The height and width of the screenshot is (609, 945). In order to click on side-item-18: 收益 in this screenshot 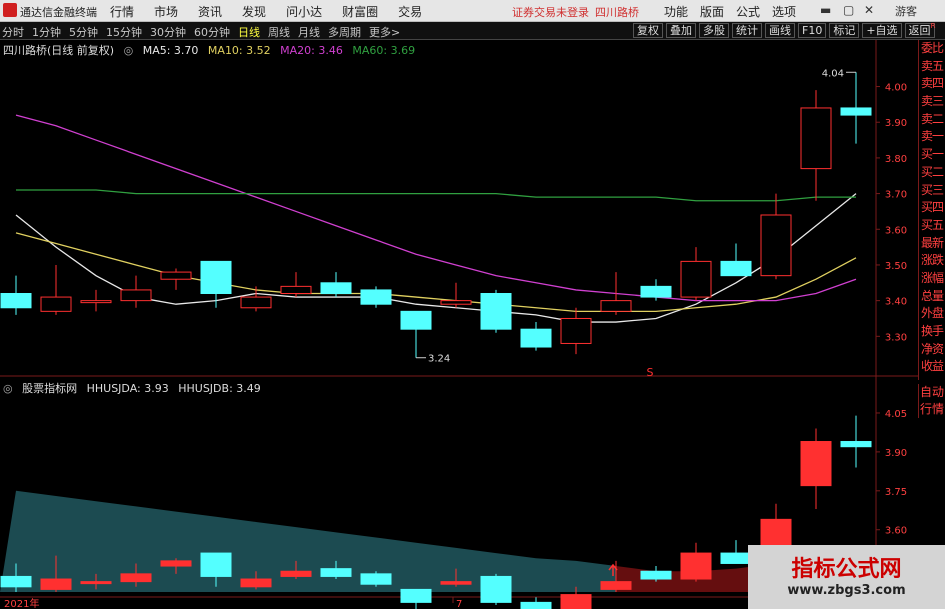, I will do `click(932, 367)`.